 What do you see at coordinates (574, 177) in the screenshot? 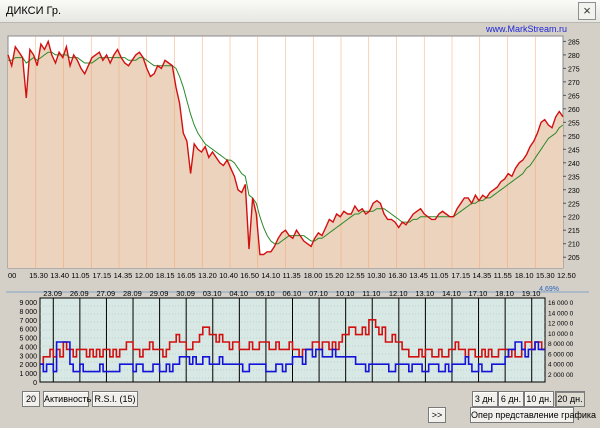
I see `price-tick-label: 235` at bounding box center [574, 177].